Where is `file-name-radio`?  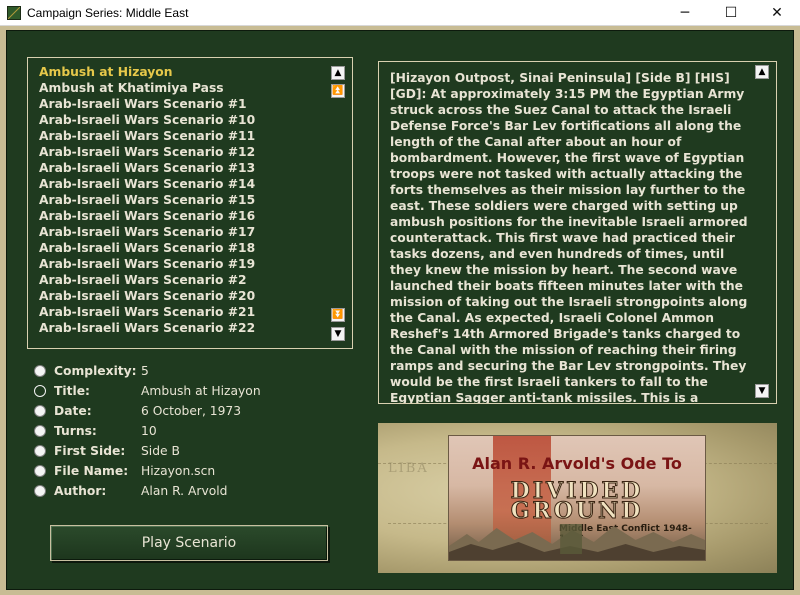 file-name-radio is located at coordinates (40, 471).